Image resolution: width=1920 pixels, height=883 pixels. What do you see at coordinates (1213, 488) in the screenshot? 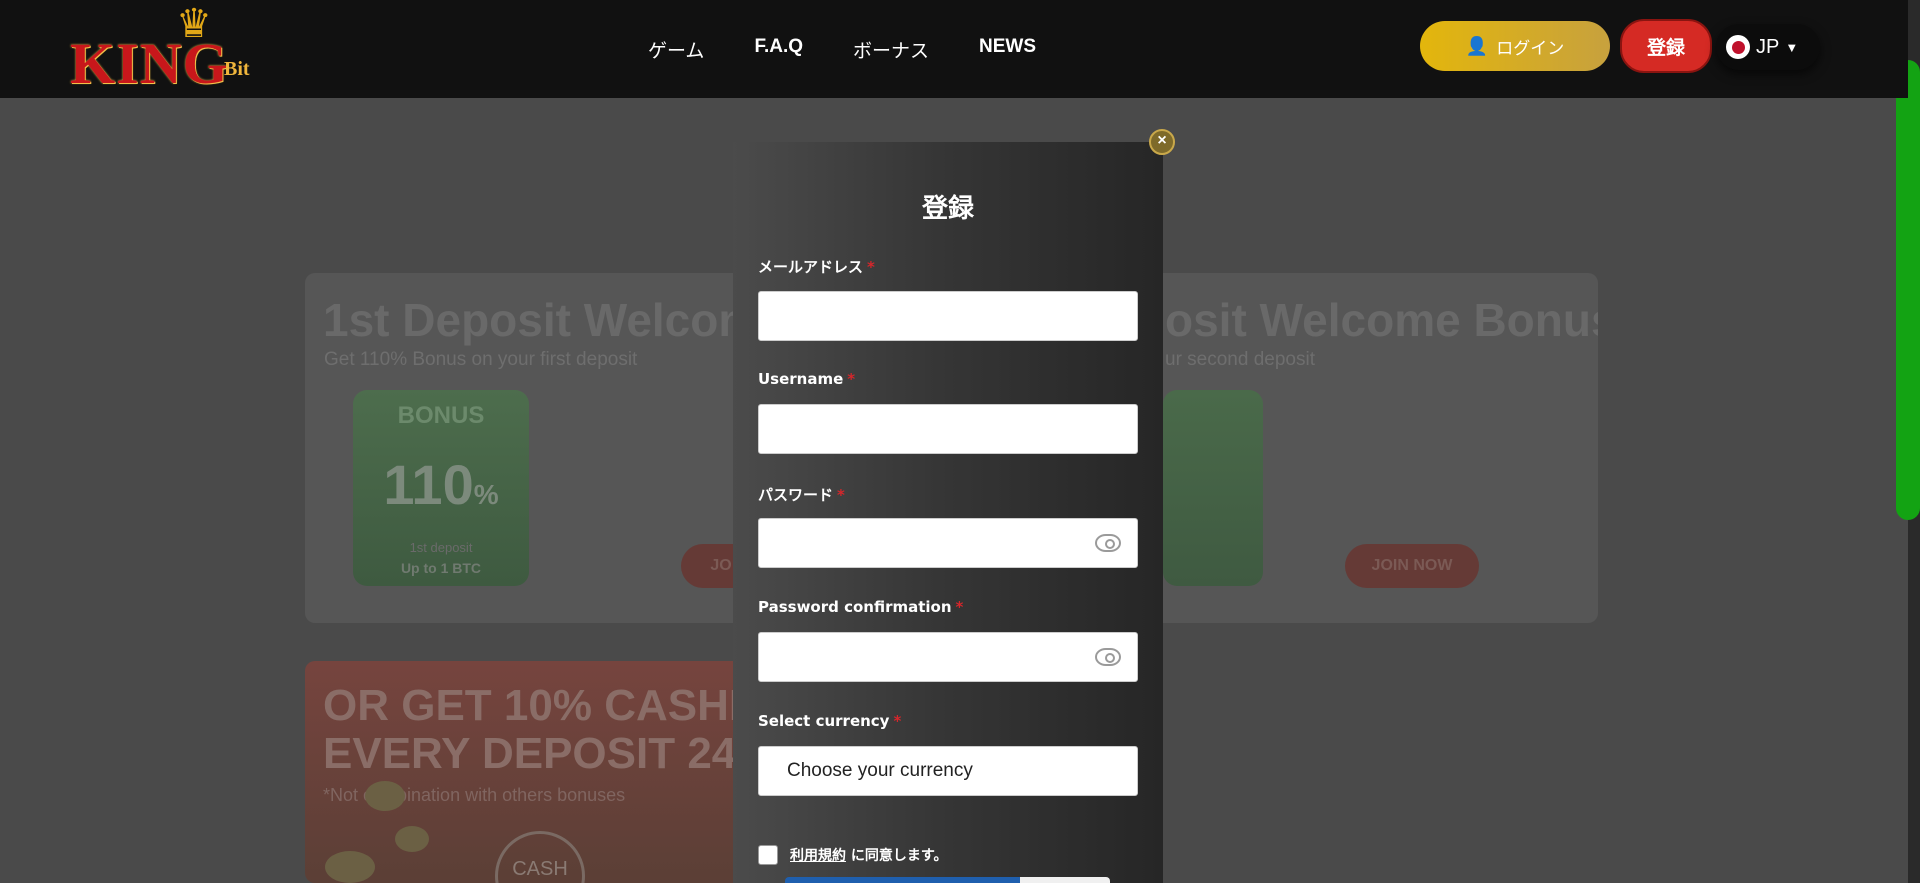
I see `bonus-badge-second` at bounding box center [1213, 488].